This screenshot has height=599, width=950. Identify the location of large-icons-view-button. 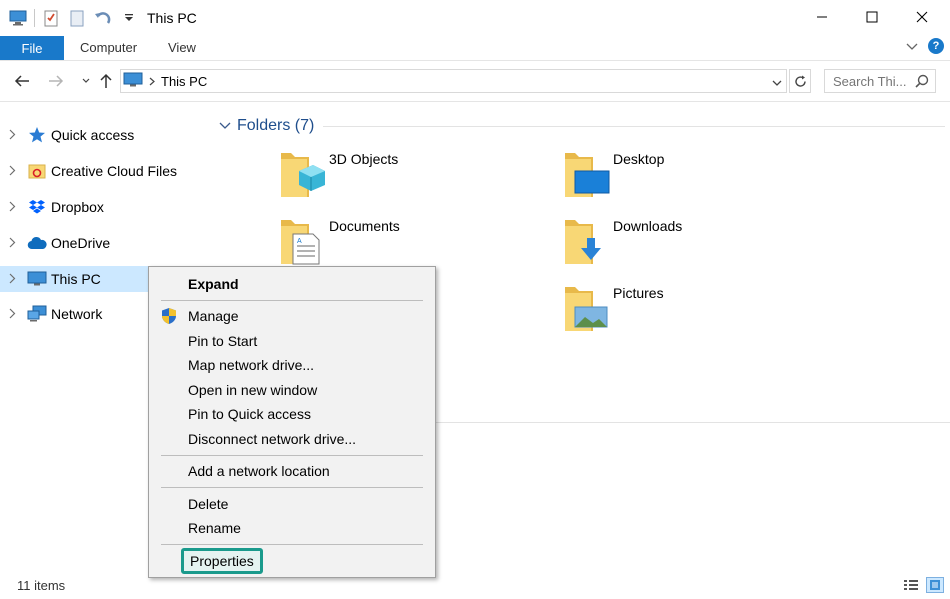
(935, 585).